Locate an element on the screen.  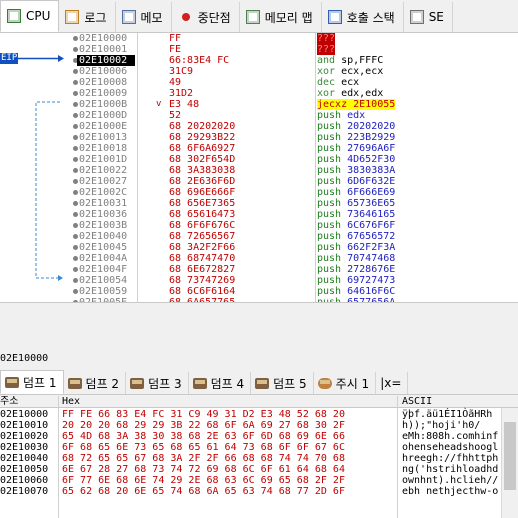
dump-header-hex: Hex is located at coordinates (71, 402).